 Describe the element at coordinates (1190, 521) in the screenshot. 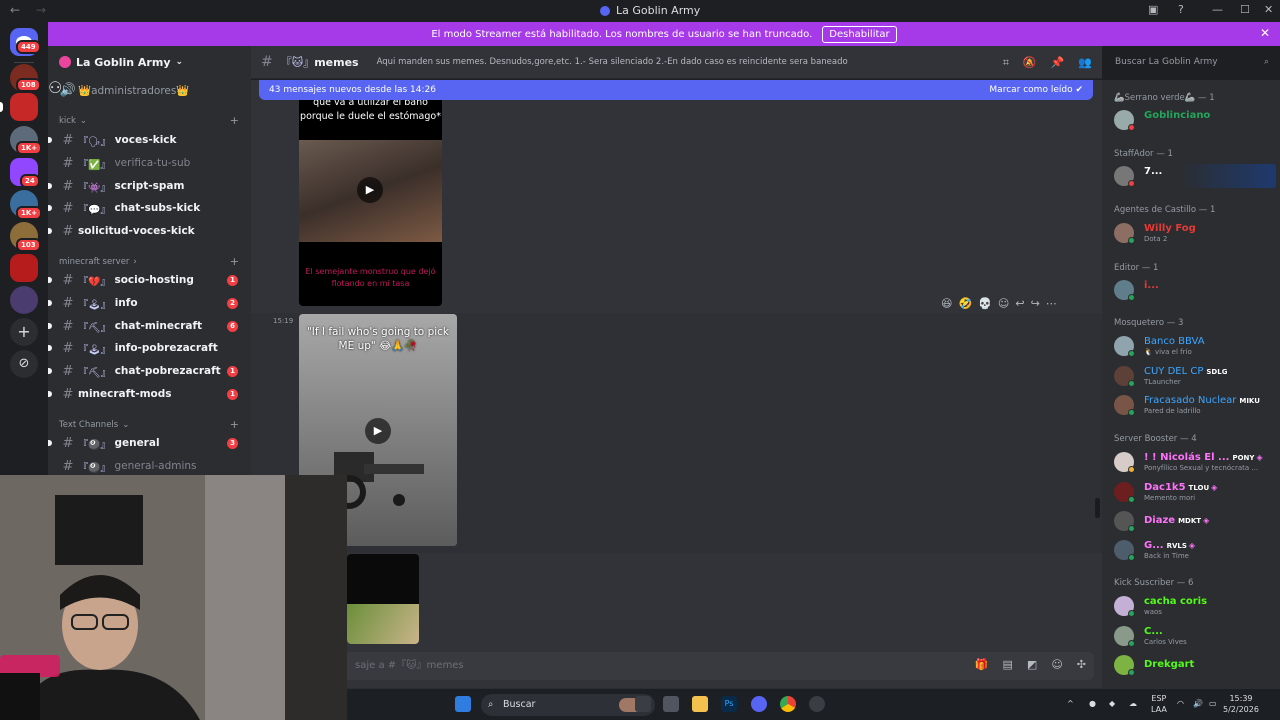

I see `guild-tag: MDKT` at that location.